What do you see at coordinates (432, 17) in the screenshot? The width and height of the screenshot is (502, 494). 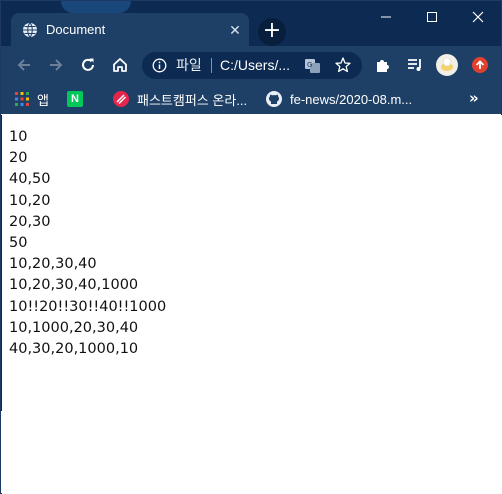 I see `maximize-button` at bounding box center [432, 17].